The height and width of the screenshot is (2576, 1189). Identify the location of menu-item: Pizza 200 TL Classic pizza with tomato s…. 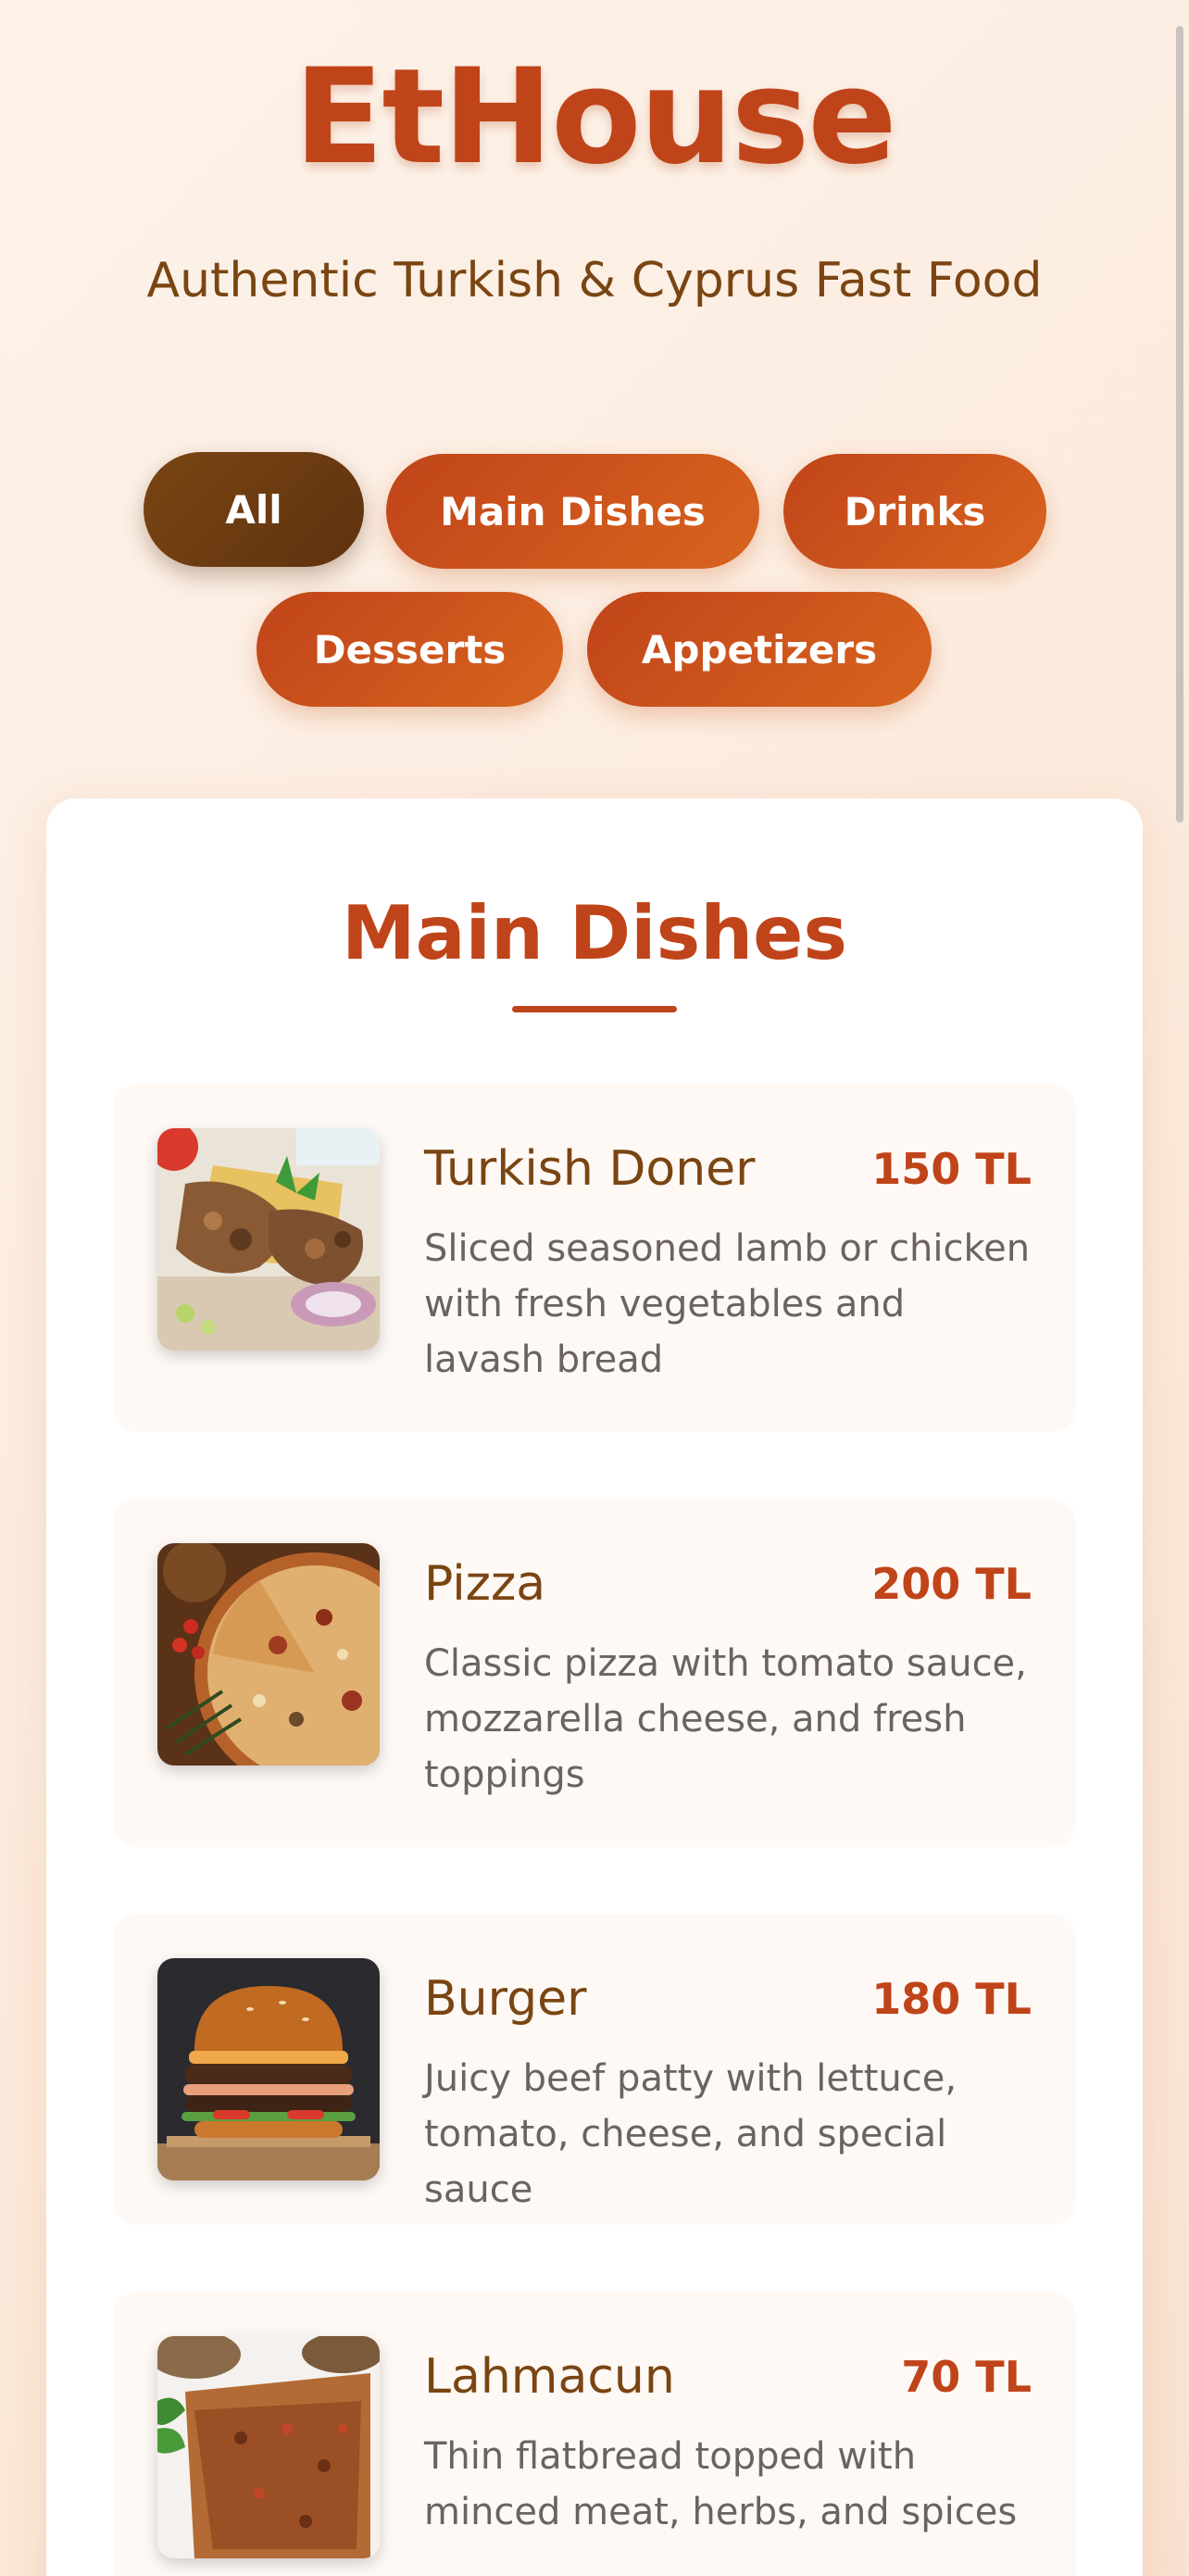
(594, 1673).